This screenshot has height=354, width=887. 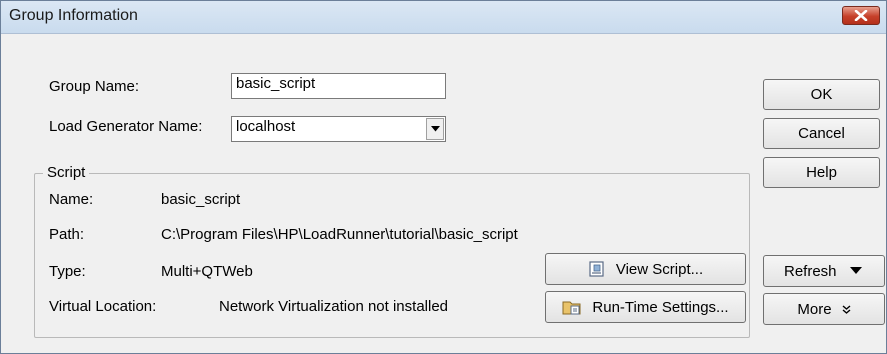 What do you see at coordinates (814, 309) in the screenshot?
I see `more-label: More` at bounding box center [814, 309].